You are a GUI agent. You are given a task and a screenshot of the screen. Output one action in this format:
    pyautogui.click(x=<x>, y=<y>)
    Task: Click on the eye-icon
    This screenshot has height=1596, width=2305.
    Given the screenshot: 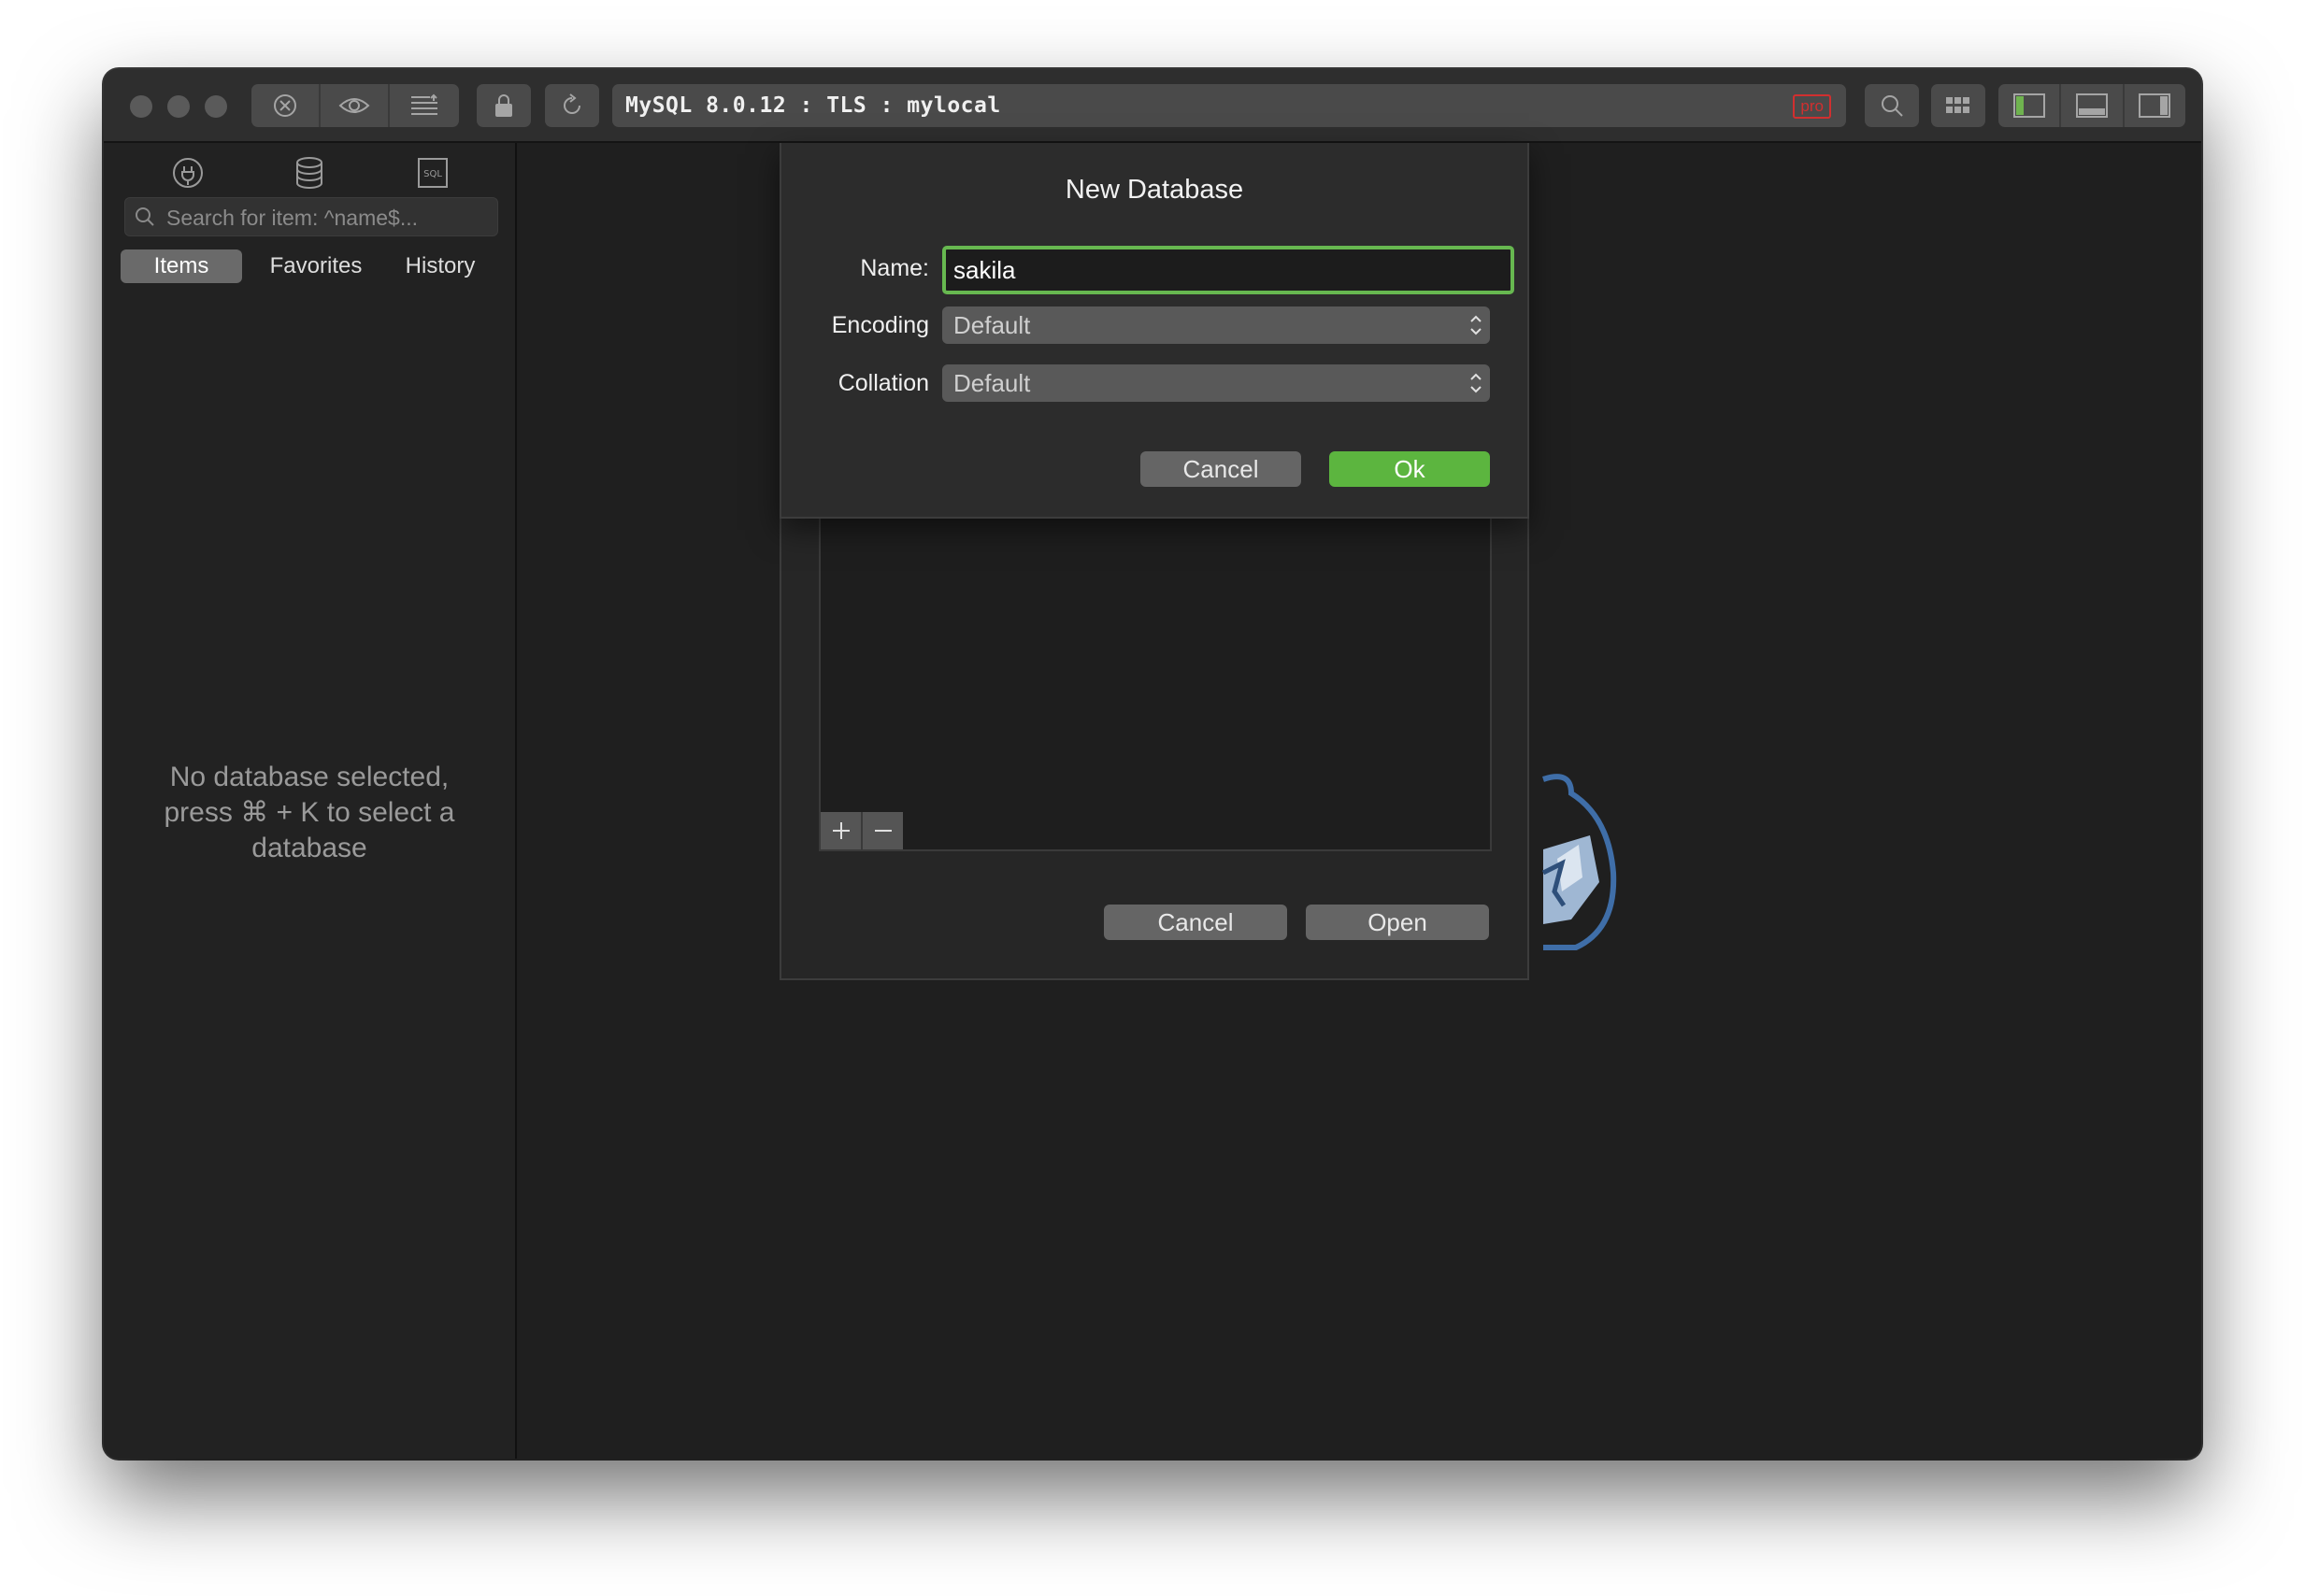 What is the action you would take?
    pyautogui.click(x=354, y=105)
    